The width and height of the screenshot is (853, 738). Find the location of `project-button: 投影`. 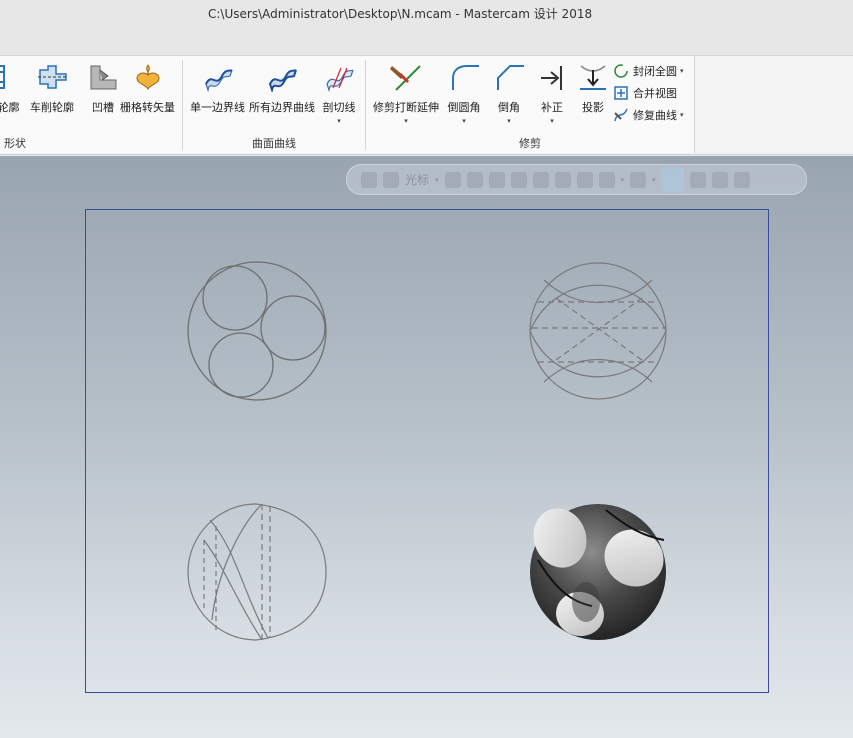

project-button: 投影 is located at coordinates (593, 93).